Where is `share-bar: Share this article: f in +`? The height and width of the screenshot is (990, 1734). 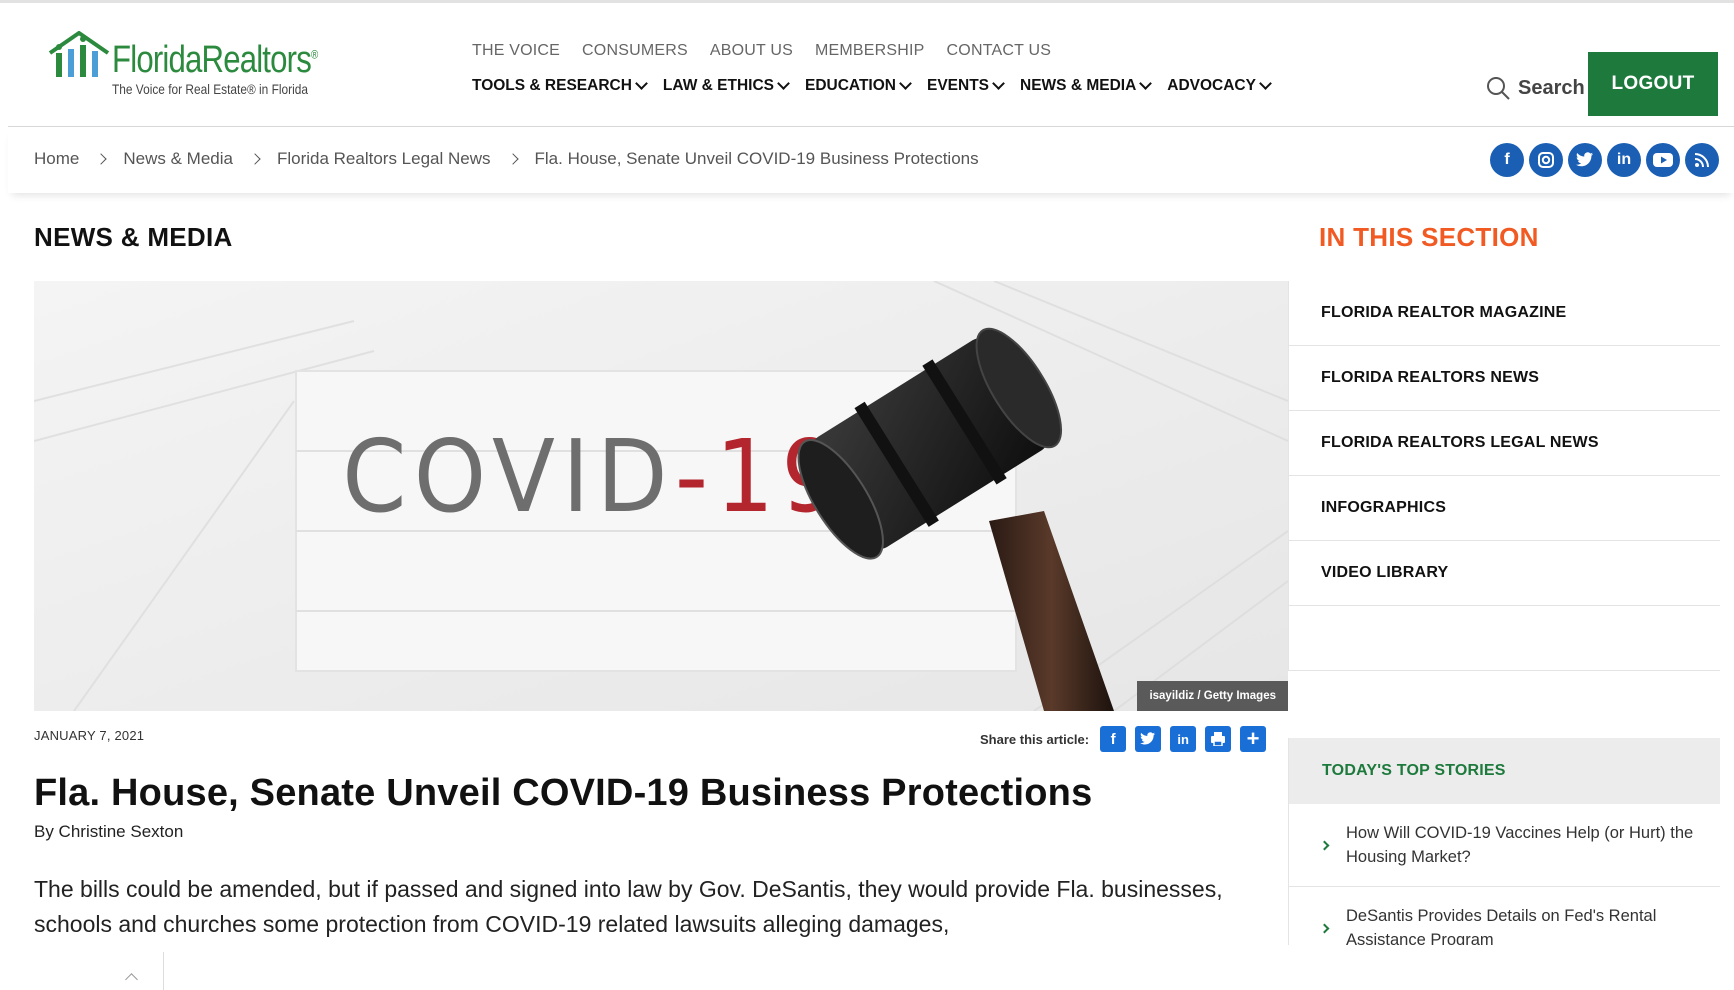
share-bar: Share this article: f in + is located at coordinates (1123, 739).